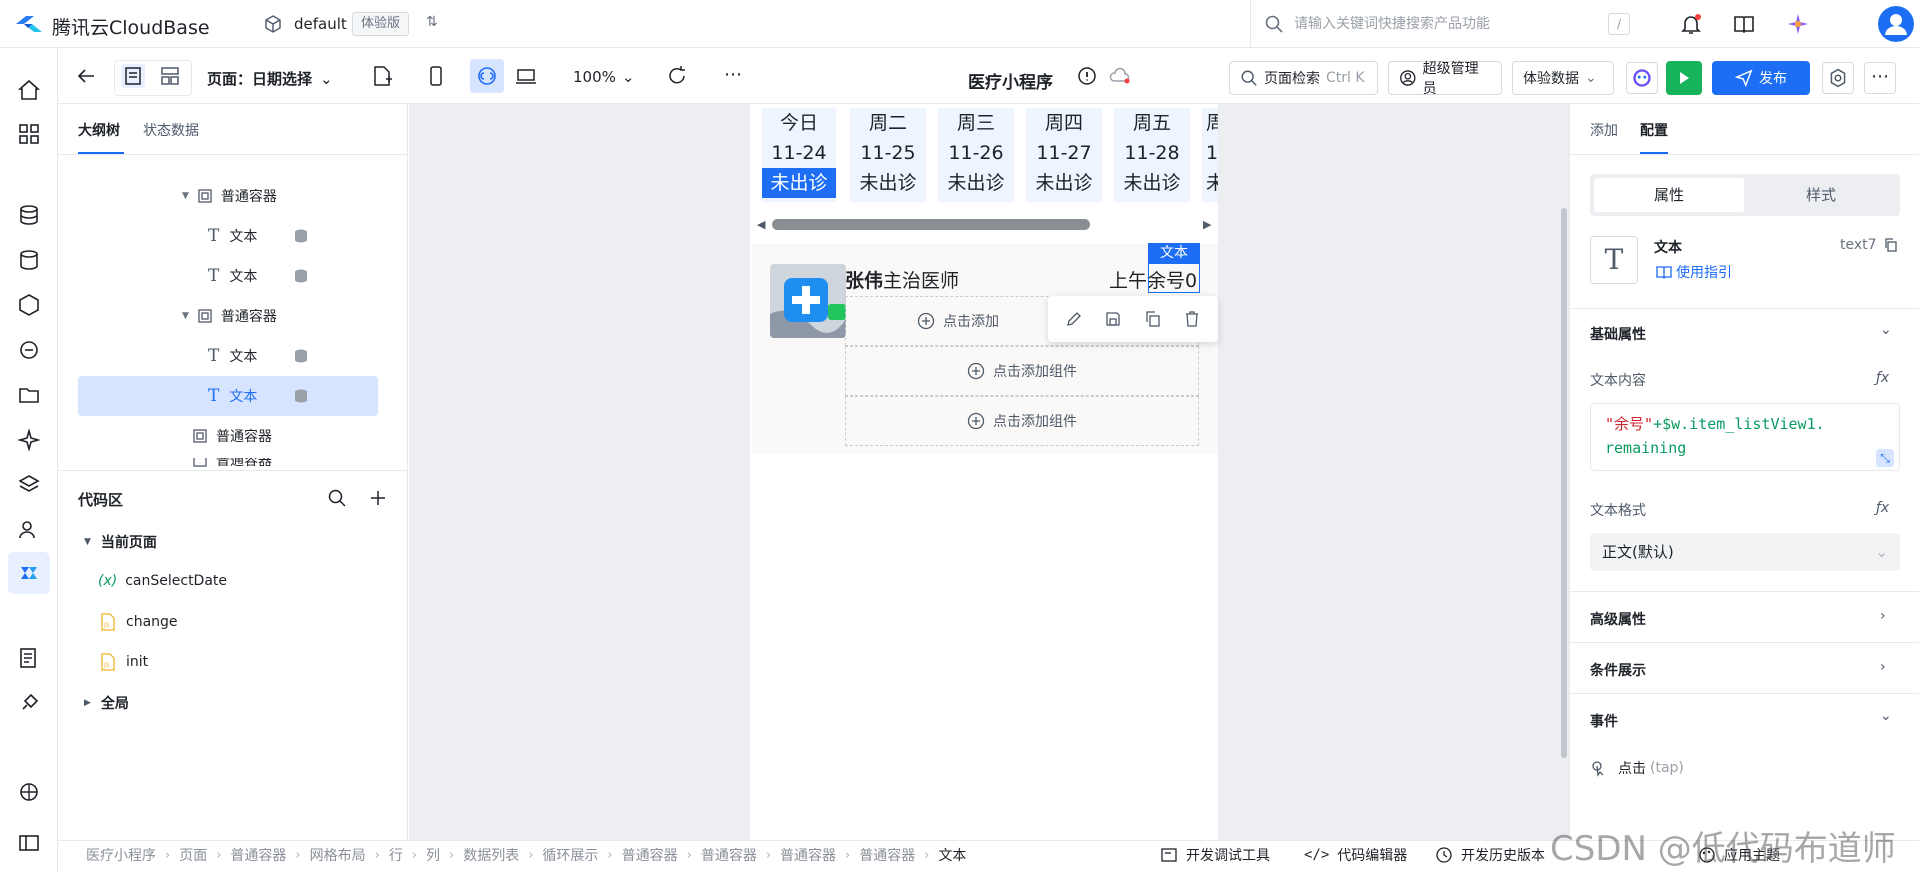  I want to click on desktop-preview-icon, so click(526, 76).